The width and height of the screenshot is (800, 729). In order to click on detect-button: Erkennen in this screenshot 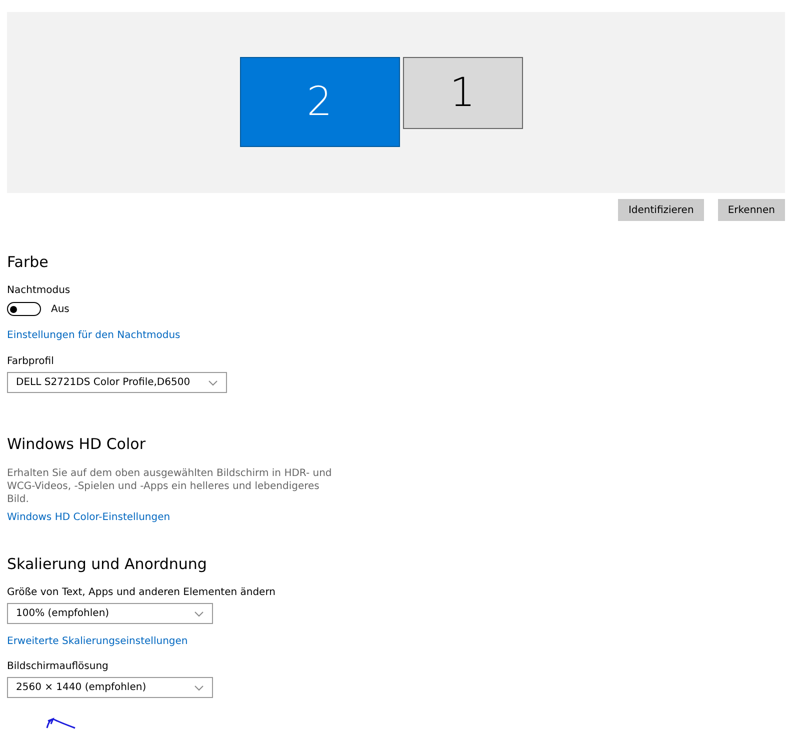, I will do `click(751, 210)`.